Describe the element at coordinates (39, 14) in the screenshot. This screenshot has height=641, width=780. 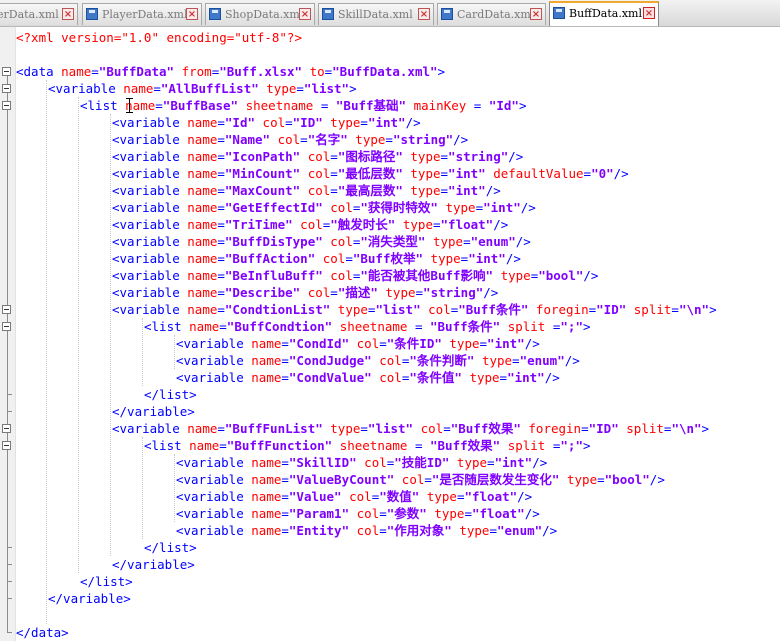
I see `tab-erdata-xml: erData.xml ×` at that location.